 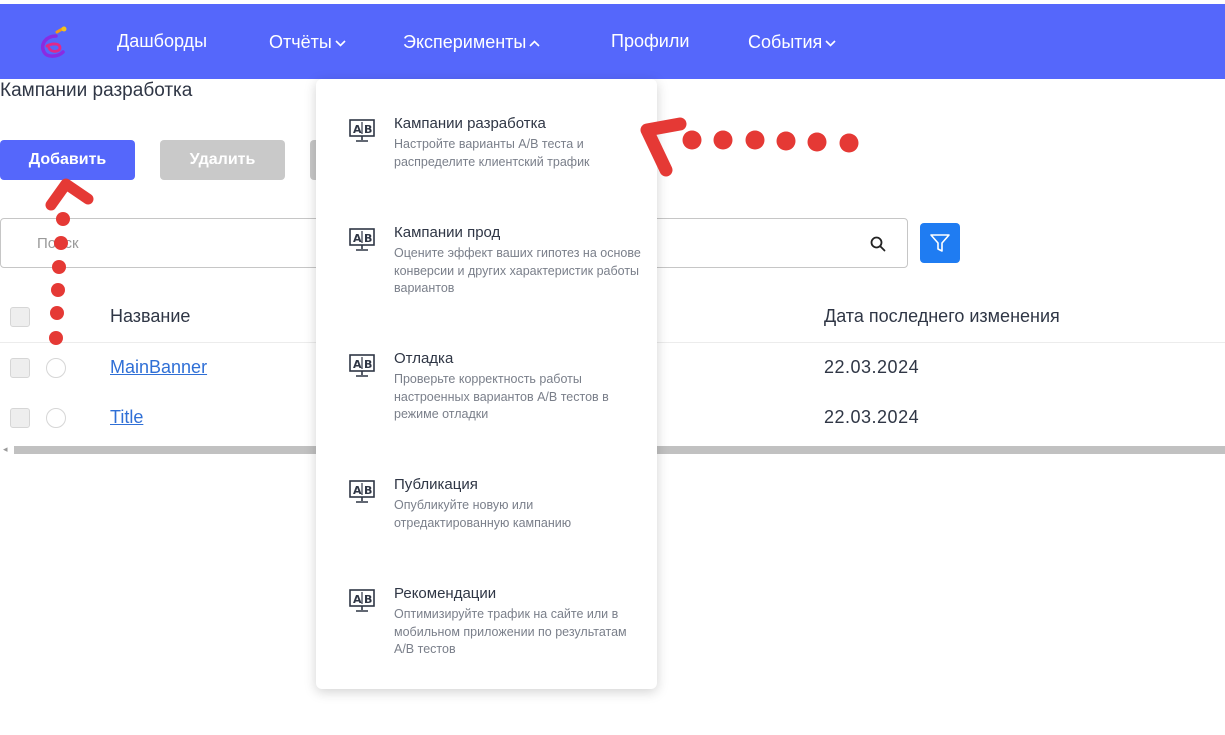 I want to click on menu-item-title: Отладка, so click(x=424, y=358).